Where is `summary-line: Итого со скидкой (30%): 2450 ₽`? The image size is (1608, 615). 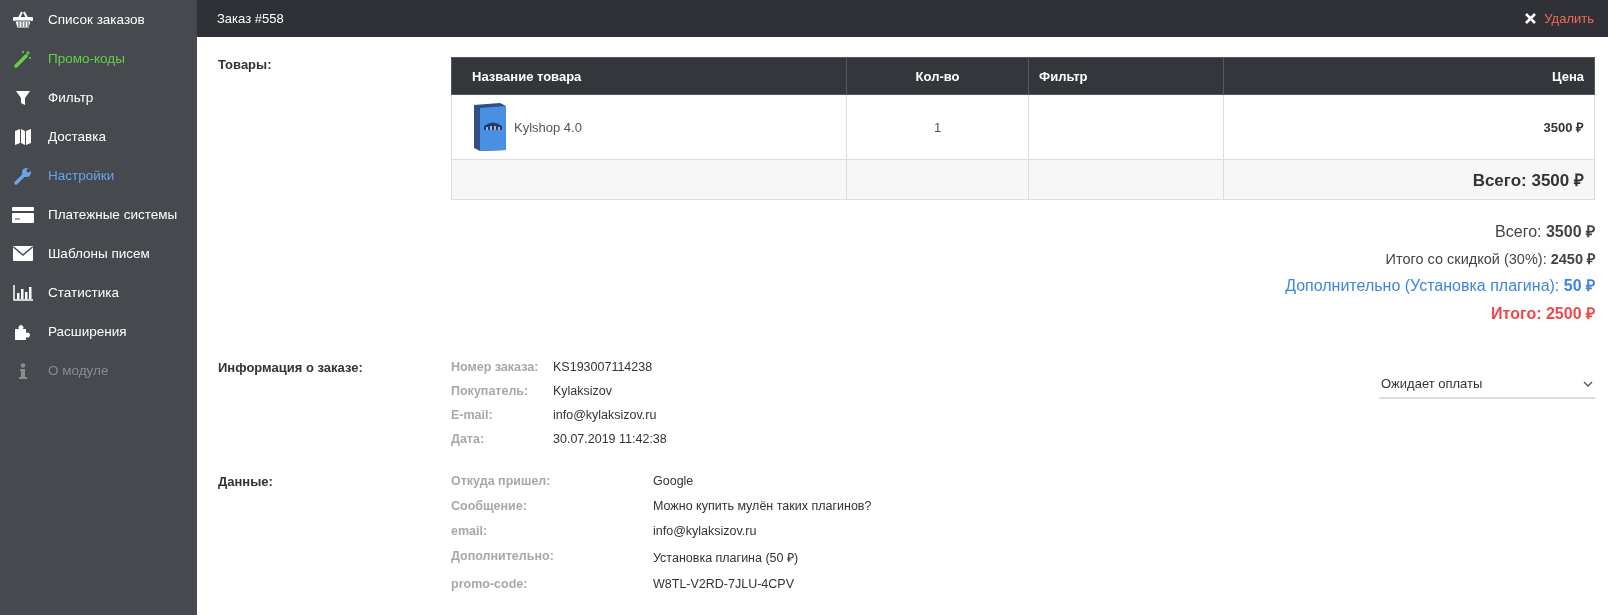 summary-line: Итого со скидкой (30%): 2450 ₽ is located at coordinates (1490, 259).